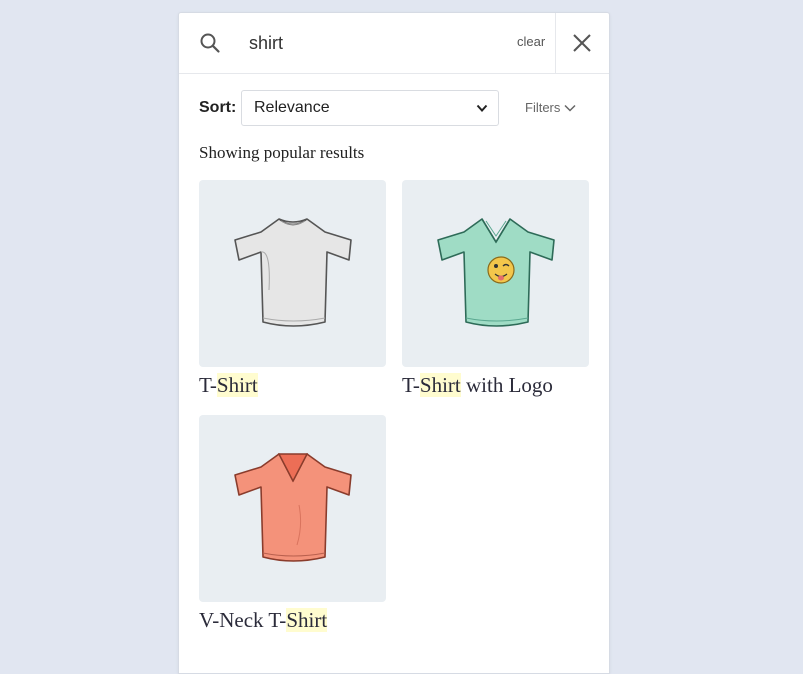  Describe the element at coordinates (282, 152) in the screenshot. I see `results-heading: Showing popular results` at that location.